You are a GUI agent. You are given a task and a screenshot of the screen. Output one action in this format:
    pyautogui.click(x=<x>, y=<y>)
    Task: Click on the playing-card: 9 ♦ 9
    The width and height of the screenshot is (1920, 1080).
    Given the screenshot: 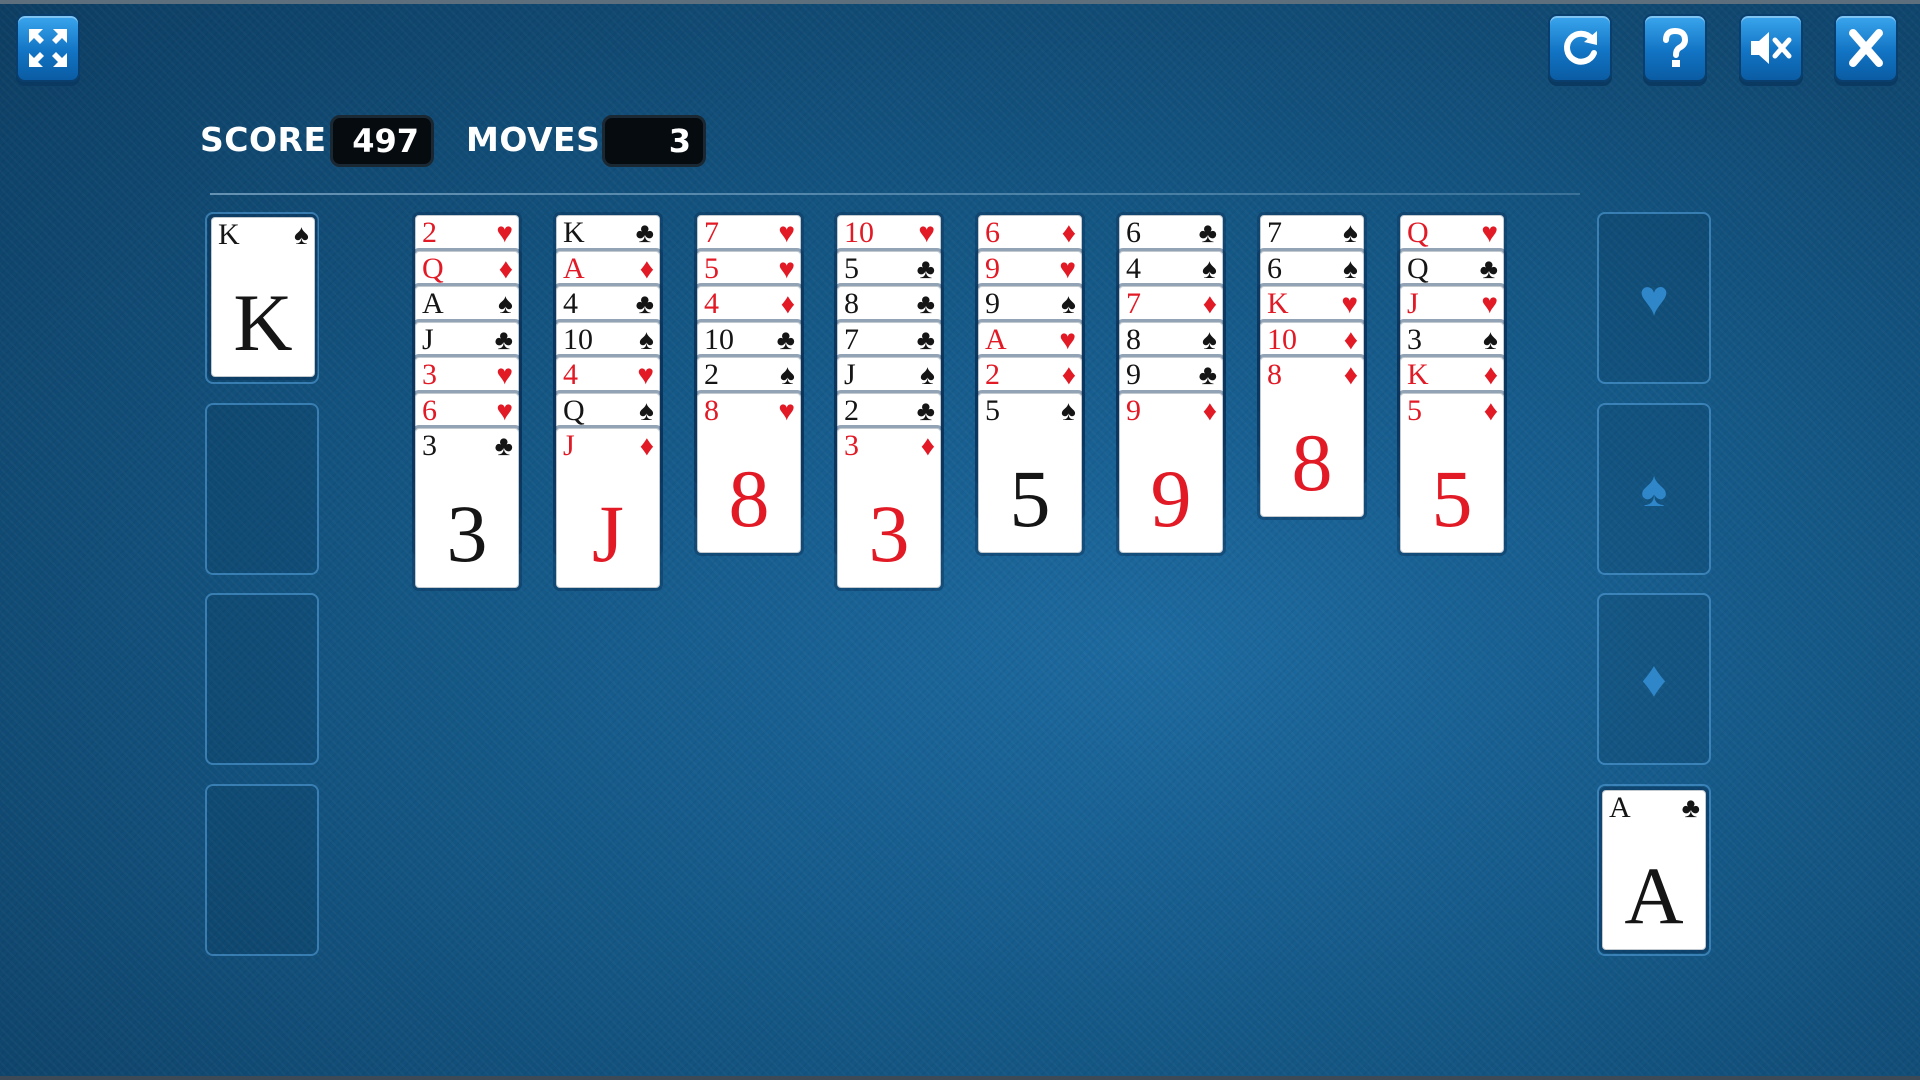 What is the action you would take?
    pyautogui.click(x=1171, y=473)
    